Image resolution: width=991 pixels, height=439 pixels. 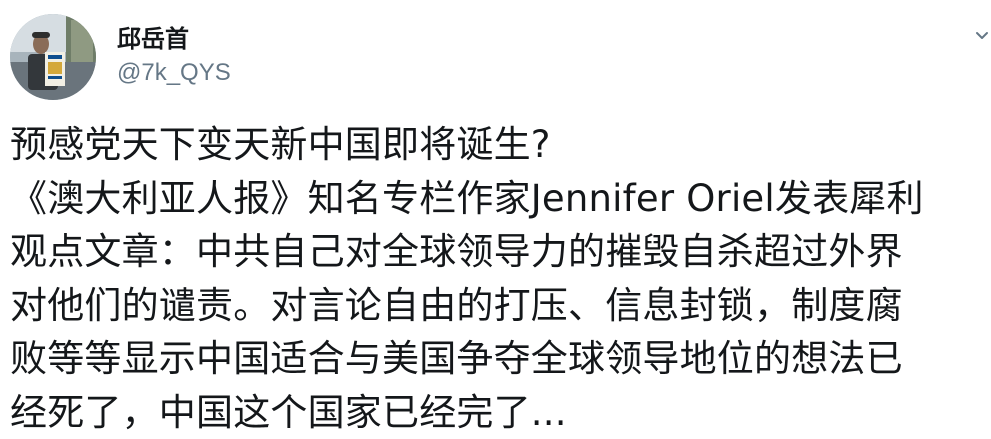 What do you see at coordinates (497, 199) in the screenshot?
I see `tweet-text-line: 《澳大利亚人报》知名专栏作家Jennifer Oriel发表犀利` at bounding box center [497, 199].